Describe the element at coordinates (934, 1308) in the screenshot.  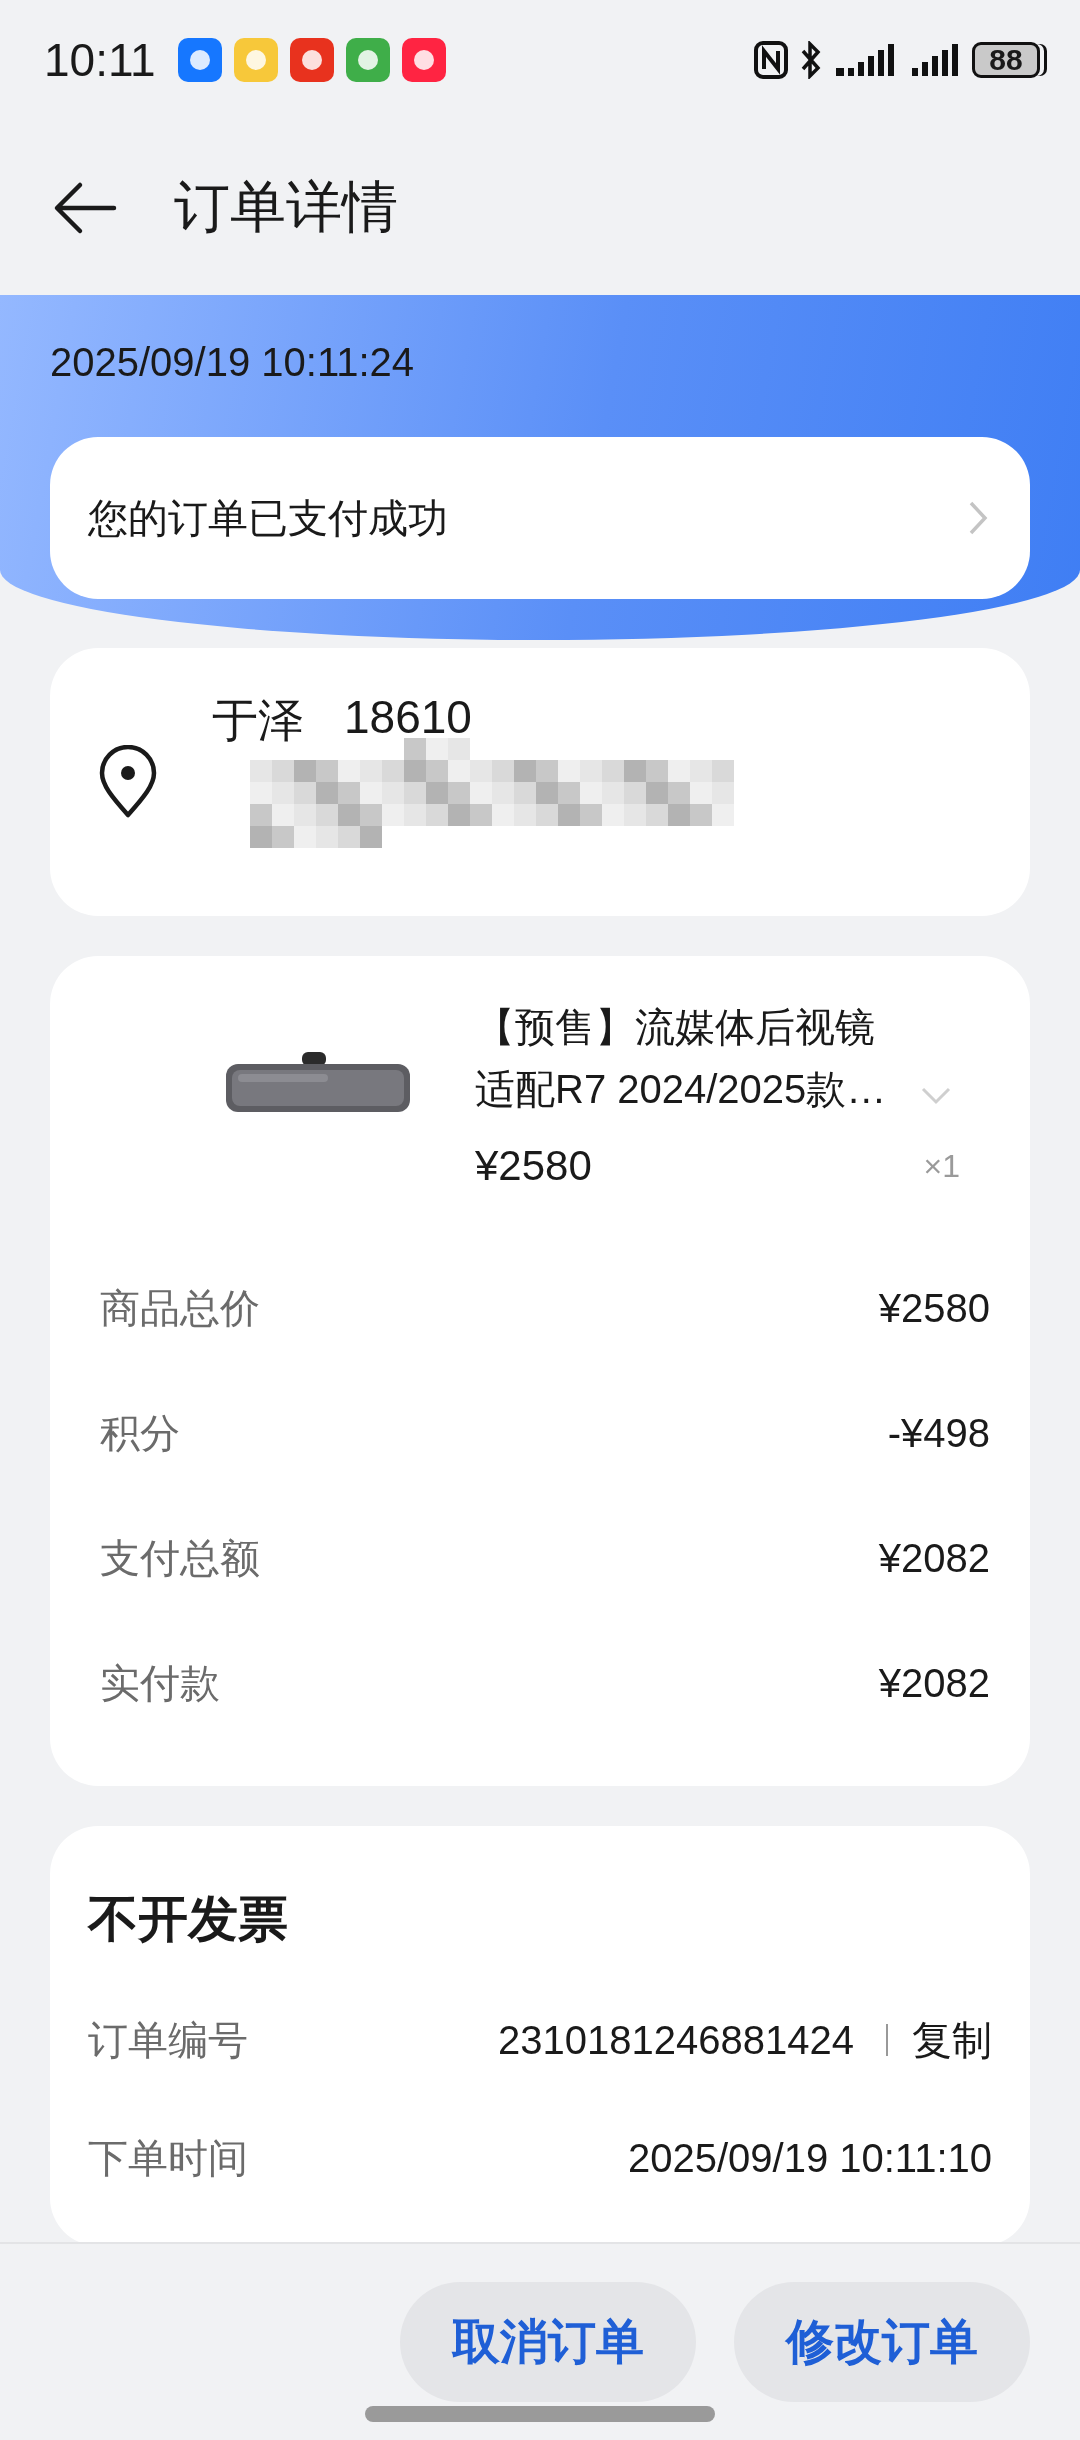
I see `summary-value: ¥2580` at that location.